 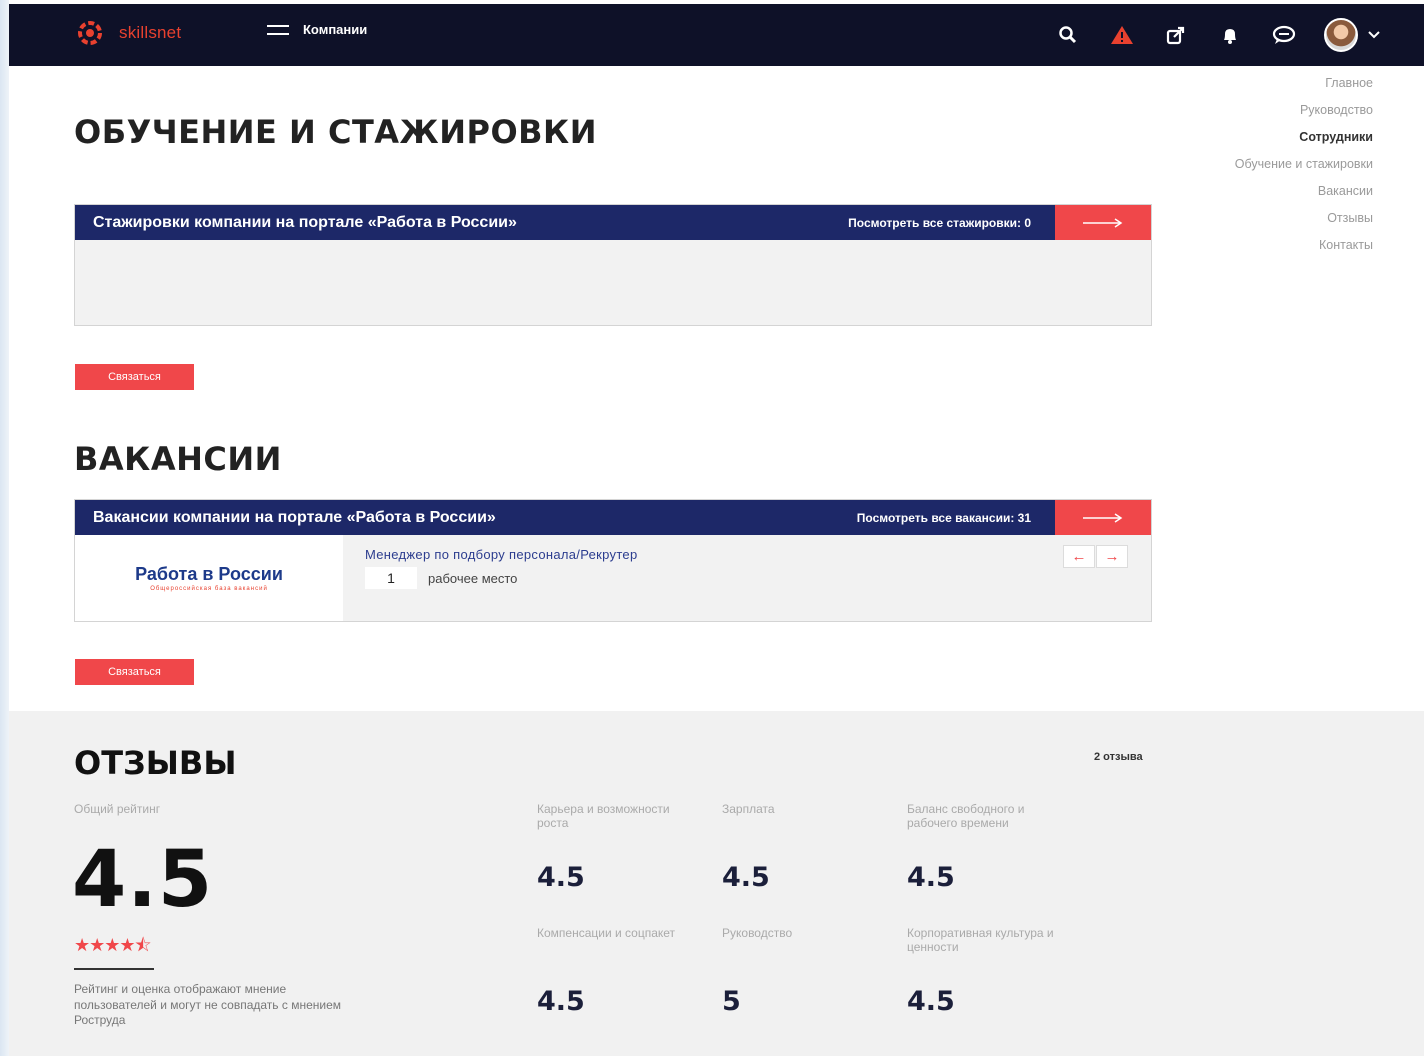 What do you see at coordinates (209, 589) in the screenshot?
I see `portal-subtitle: Общероссийская база вакансий` at bounding box center [209, 589].